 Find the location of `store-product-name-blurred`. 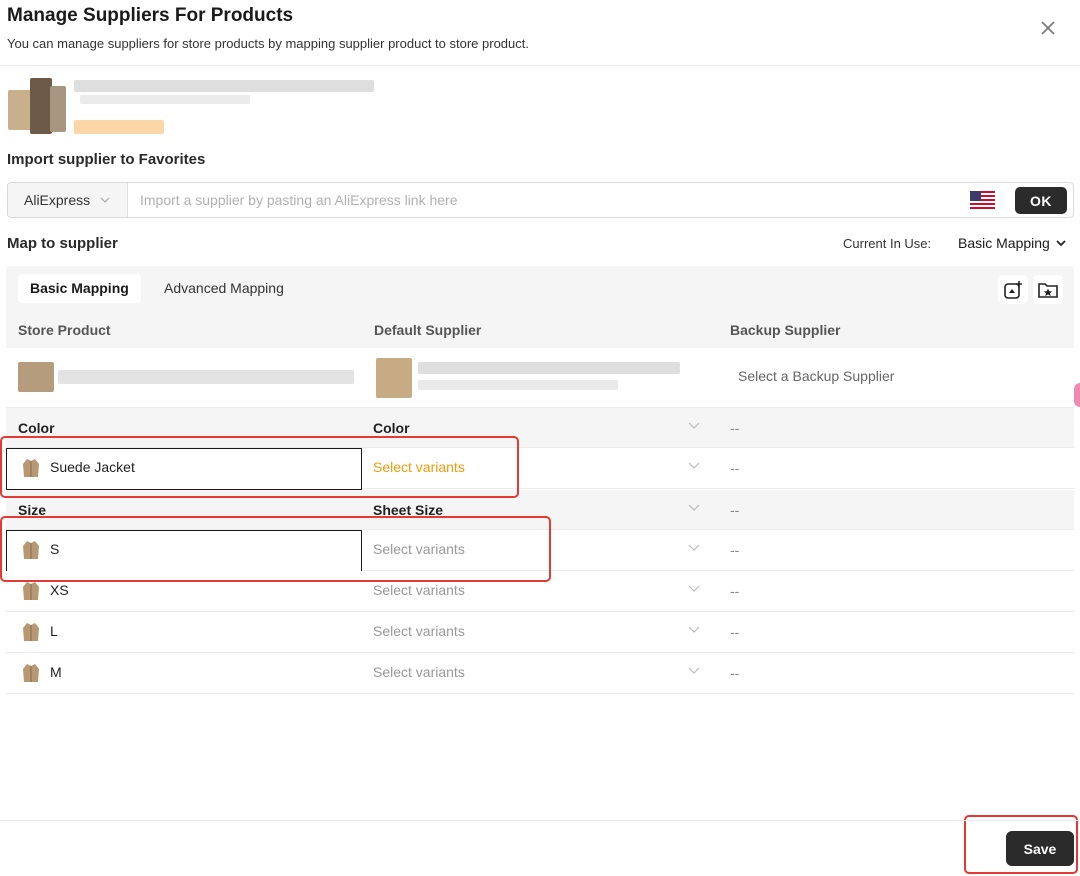

store-product-name-blurred is located at coordinates (206, 377).